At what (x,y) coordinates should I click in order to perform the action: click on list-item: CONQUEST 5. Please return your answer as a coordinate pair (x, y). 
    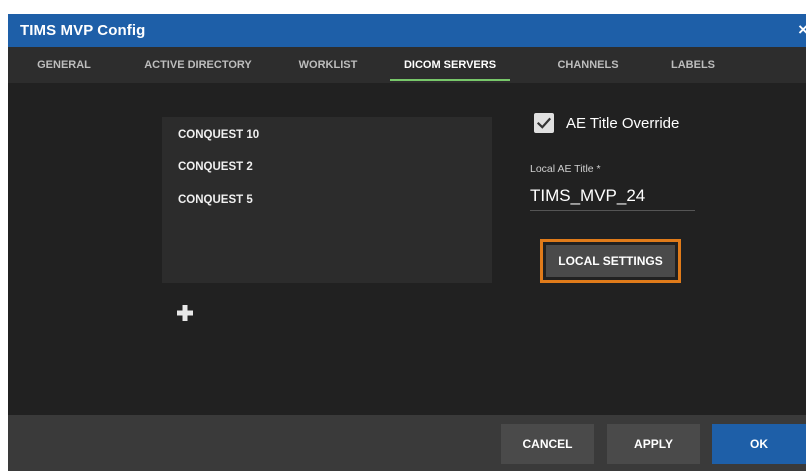
    Looking at the image, I should click on (215, 200).